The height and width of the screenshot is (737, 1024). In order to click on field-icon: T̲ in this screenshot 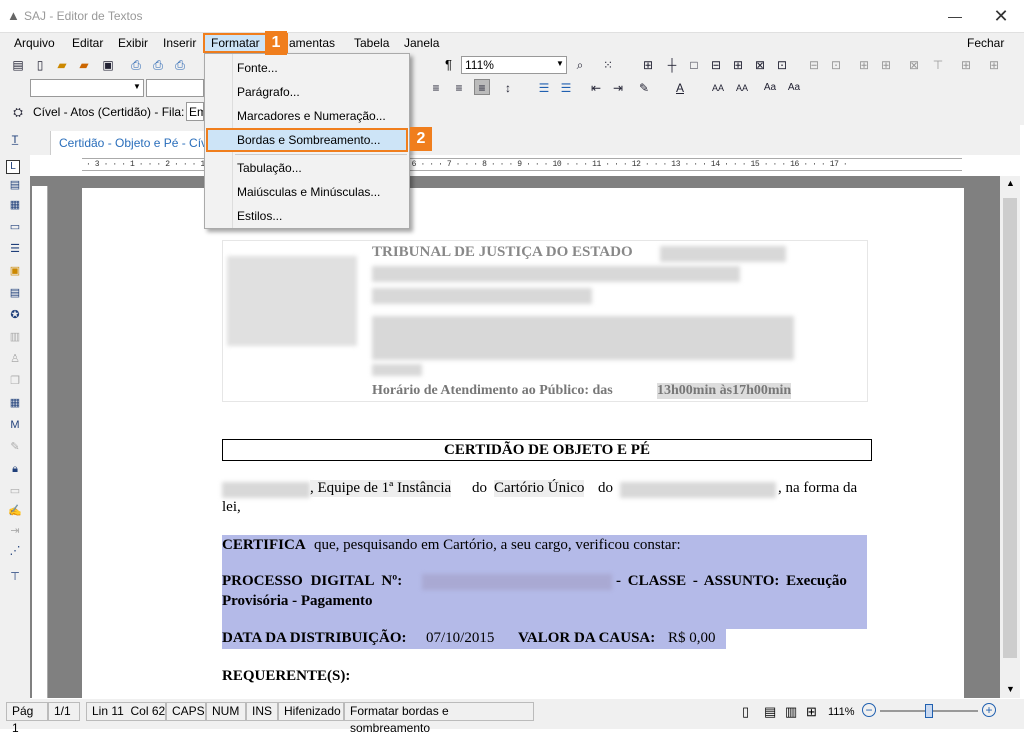, I will do `click(15, 140)`.